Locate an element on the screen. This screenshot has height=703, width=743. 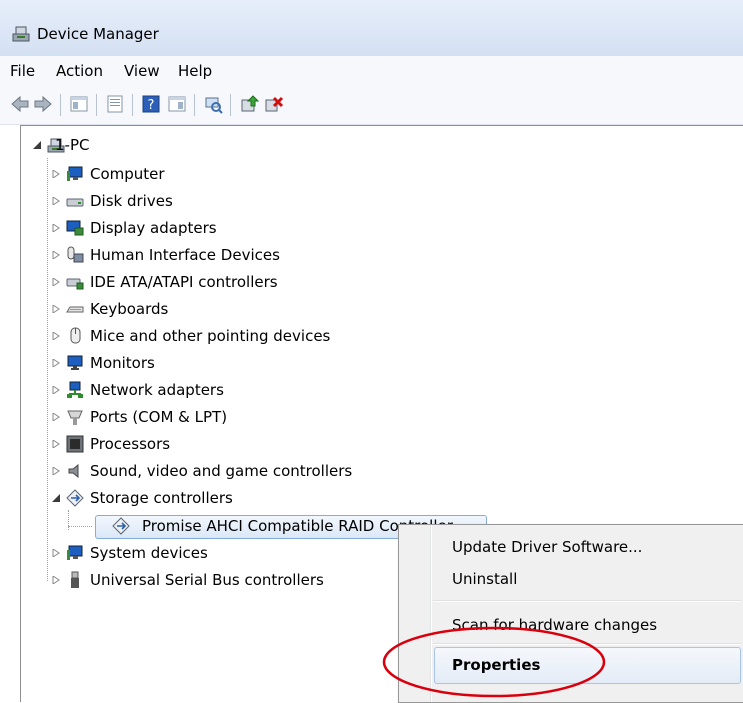
tree-item-label: Monitors is located at coordinates (122, 363).